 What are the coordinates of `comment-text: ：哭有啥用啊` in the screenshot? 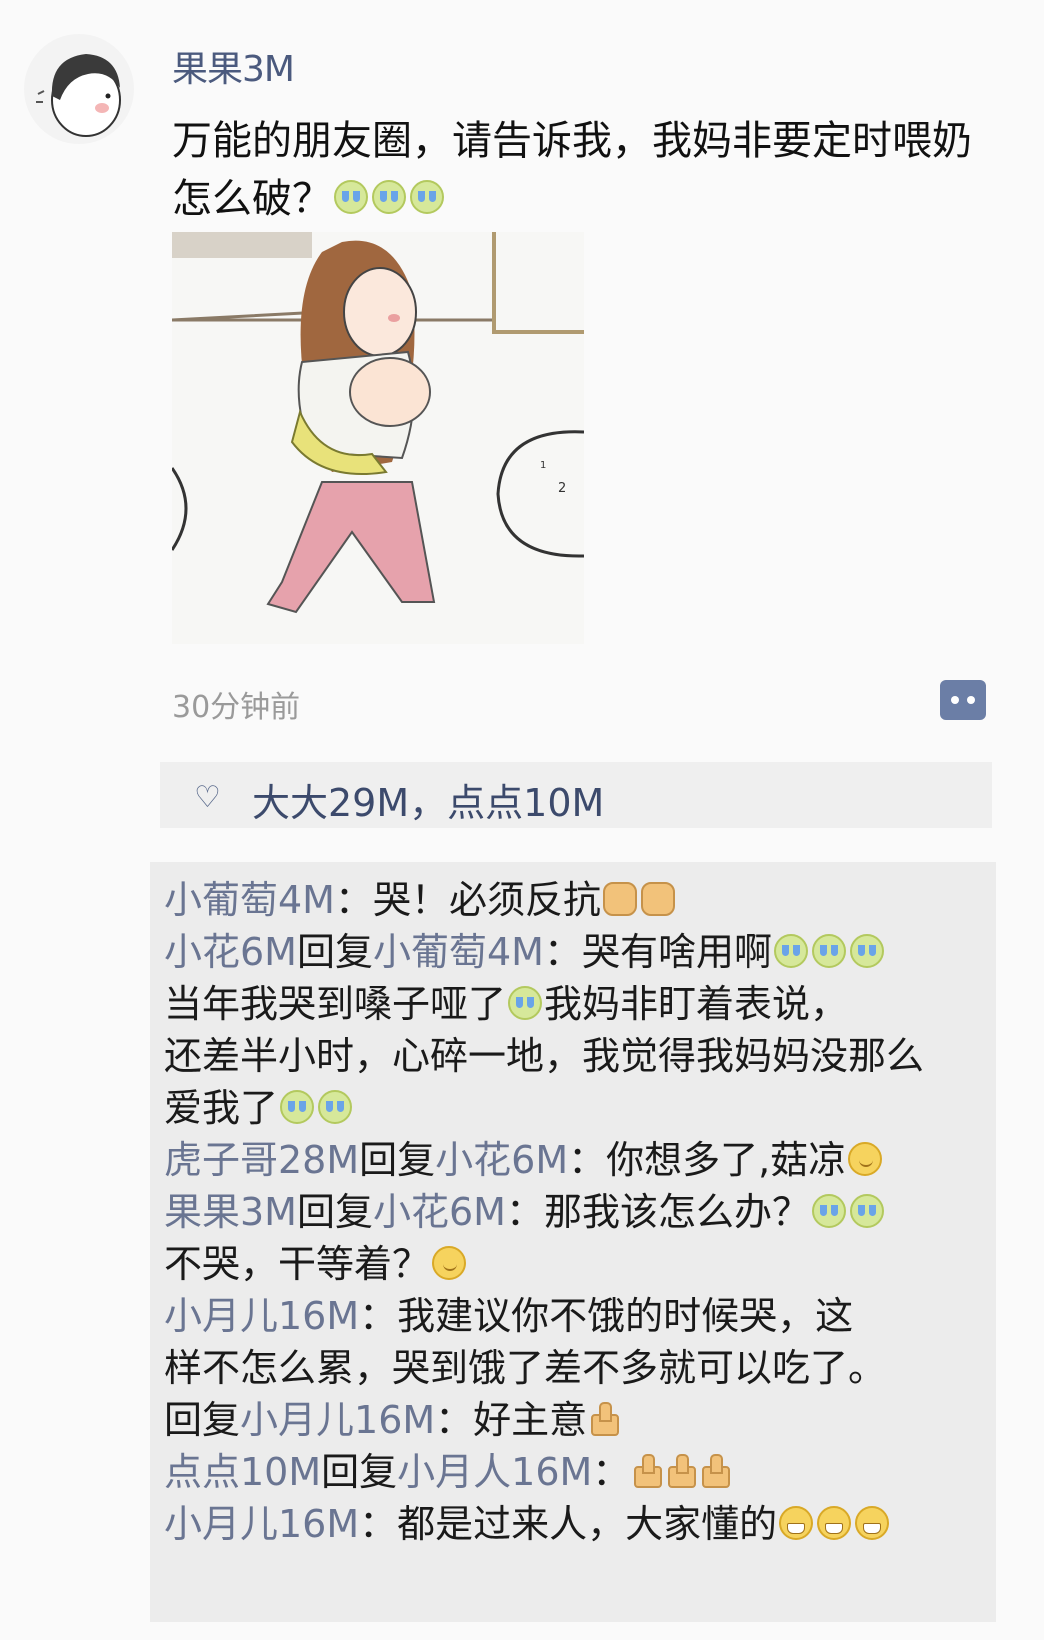 It's located at (657, 952).